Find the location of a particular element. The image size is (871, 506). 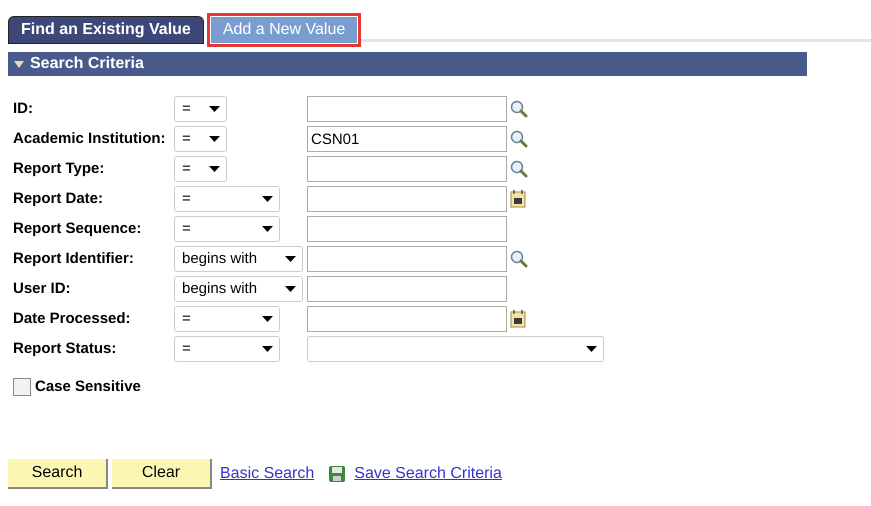

field-label: User ID: is located at coordinates (42, 288).